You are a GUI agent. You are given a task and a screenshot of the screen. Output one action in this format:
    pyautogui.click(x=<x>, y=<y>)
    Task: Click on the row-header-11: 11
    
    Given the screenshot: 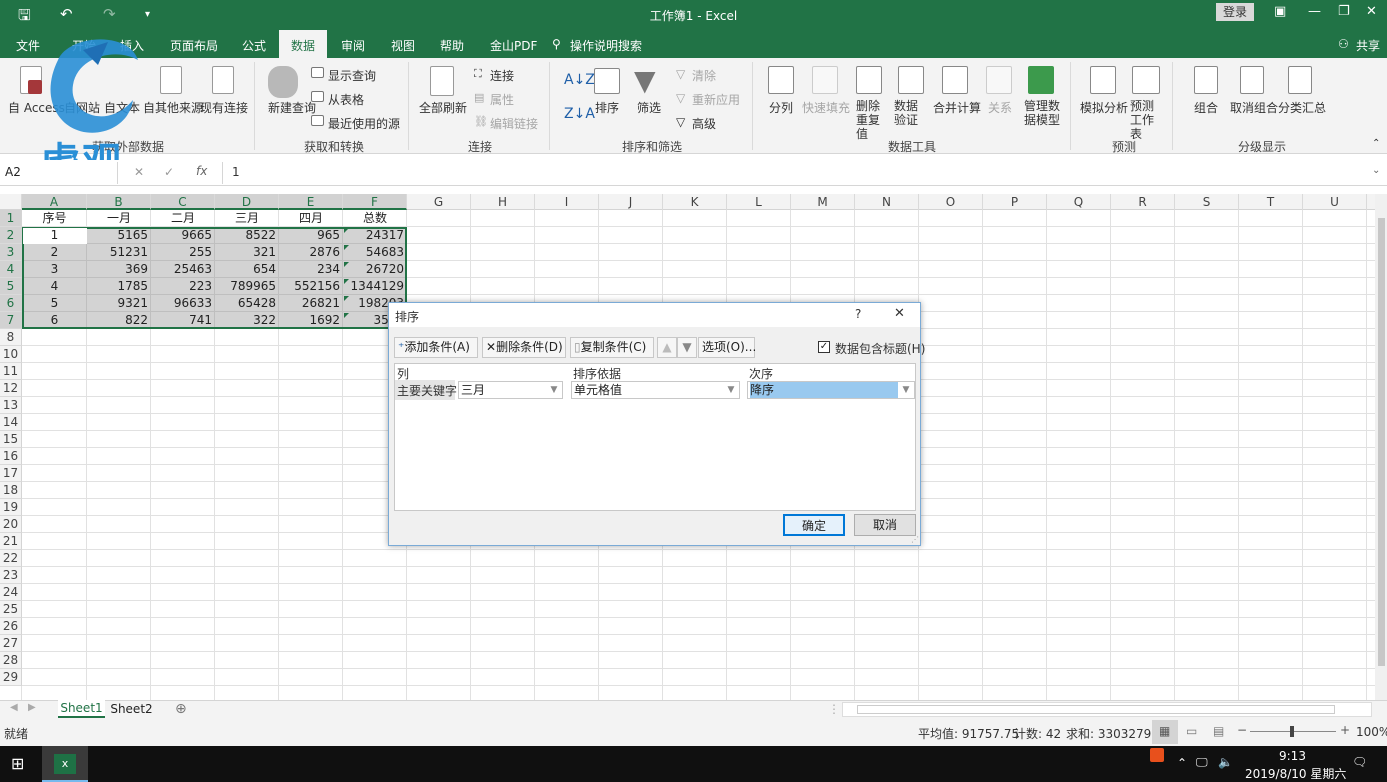 What is the action you would take?
    pyautogui.click(x=11, y=371)
    